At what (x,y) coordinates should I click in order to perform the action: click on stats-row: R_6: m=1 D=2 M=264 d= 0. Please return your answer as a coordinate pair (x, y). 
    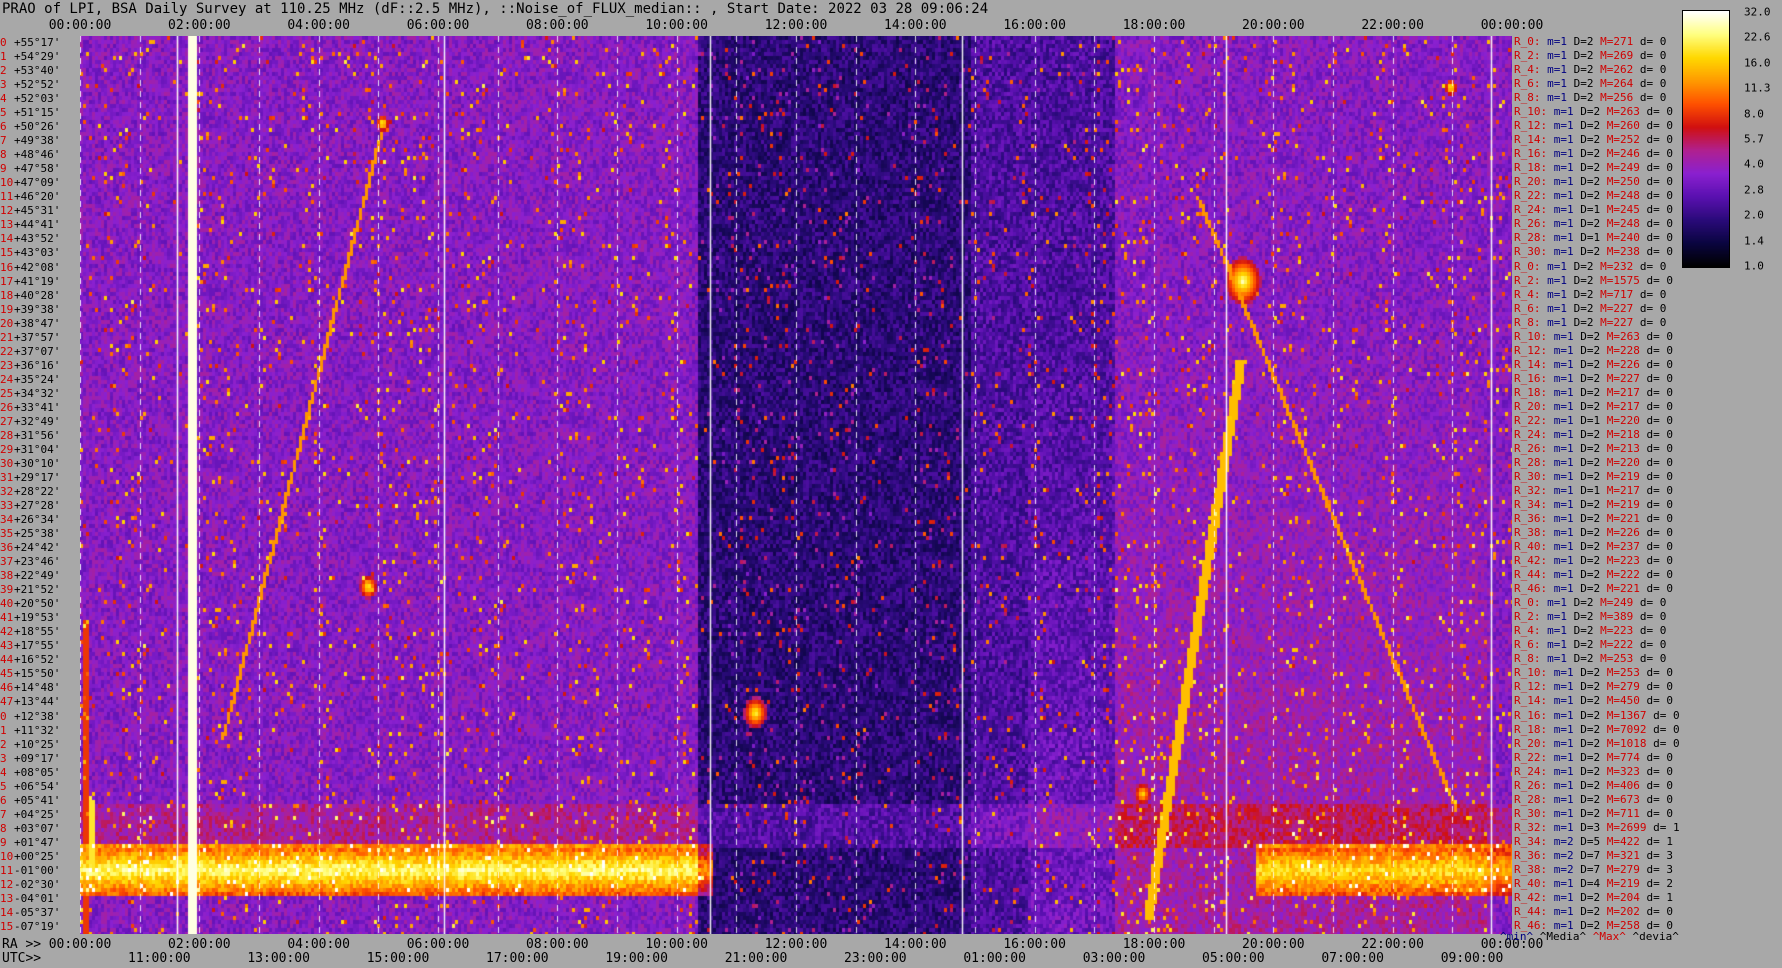
    Looking at the image, I should click on (1590, 84).